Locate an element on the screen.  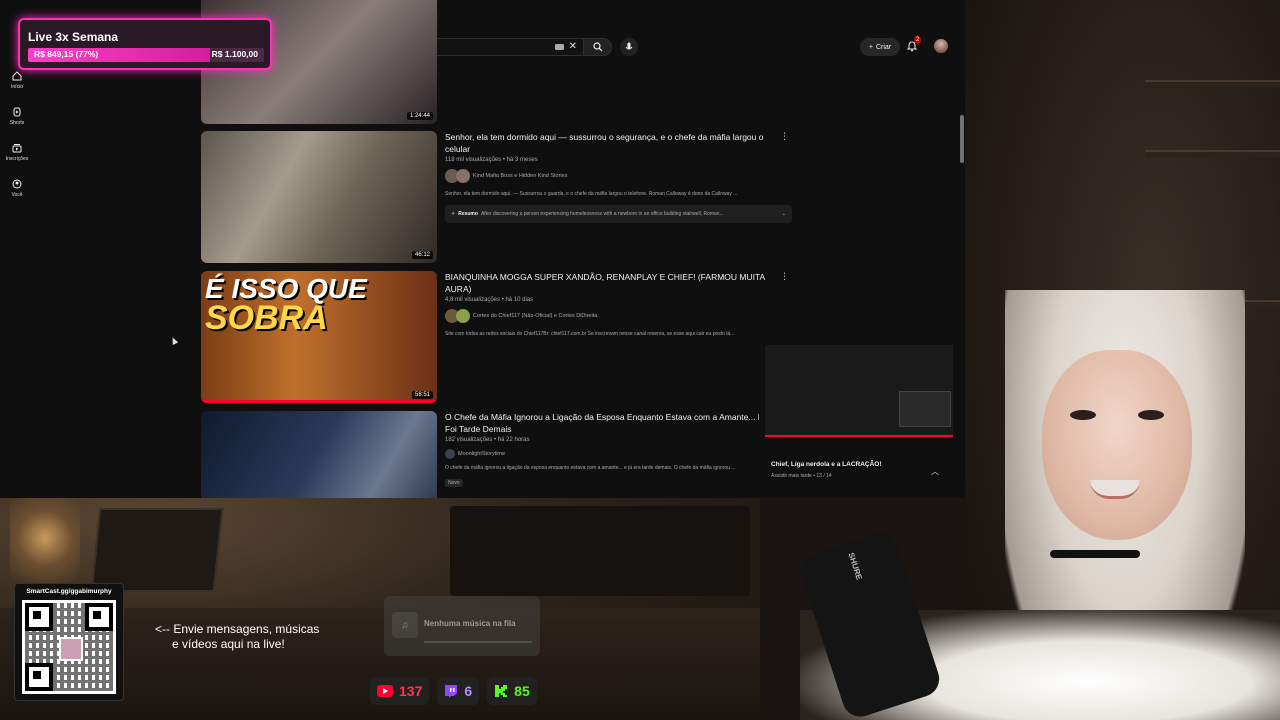
goal-target-amount: R$ 1.100,00 is located at coordinates (234, 54).